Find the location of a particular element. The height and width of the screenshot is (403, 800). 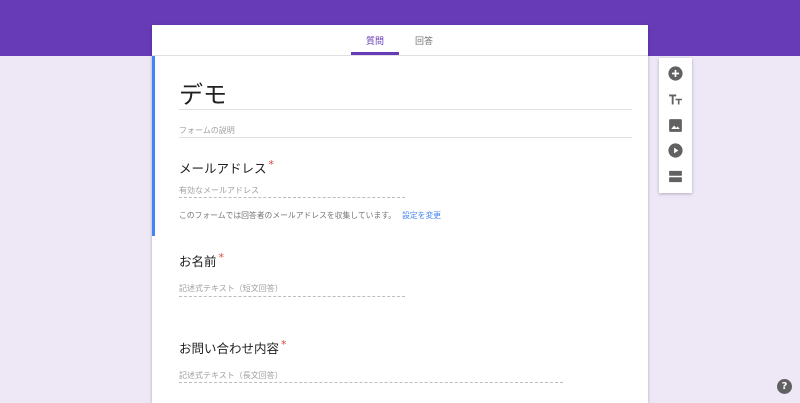

inquiry-answer-underline is located at coordinates (371, 382).